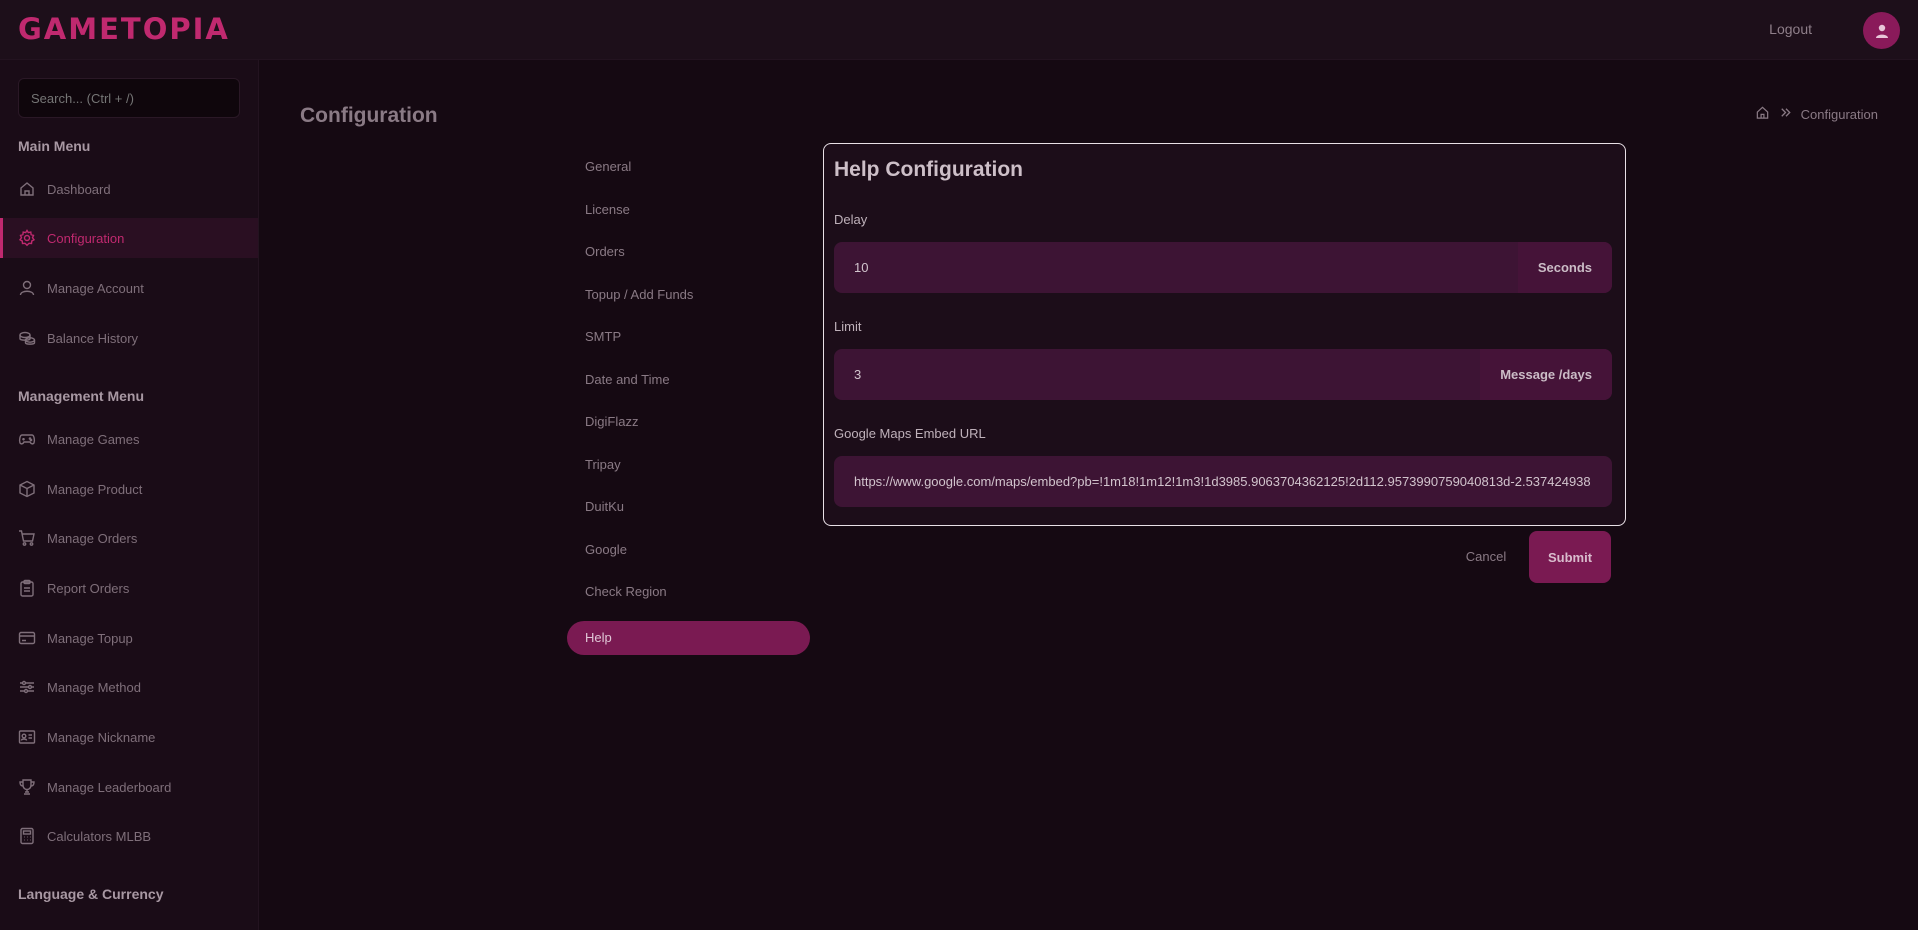 The image size is (1918, 930). What do you see at coordinates (88, 588) in the screenshot?
I see `sidebar-item-label: Report Orders` at bounding box center [88, 588].